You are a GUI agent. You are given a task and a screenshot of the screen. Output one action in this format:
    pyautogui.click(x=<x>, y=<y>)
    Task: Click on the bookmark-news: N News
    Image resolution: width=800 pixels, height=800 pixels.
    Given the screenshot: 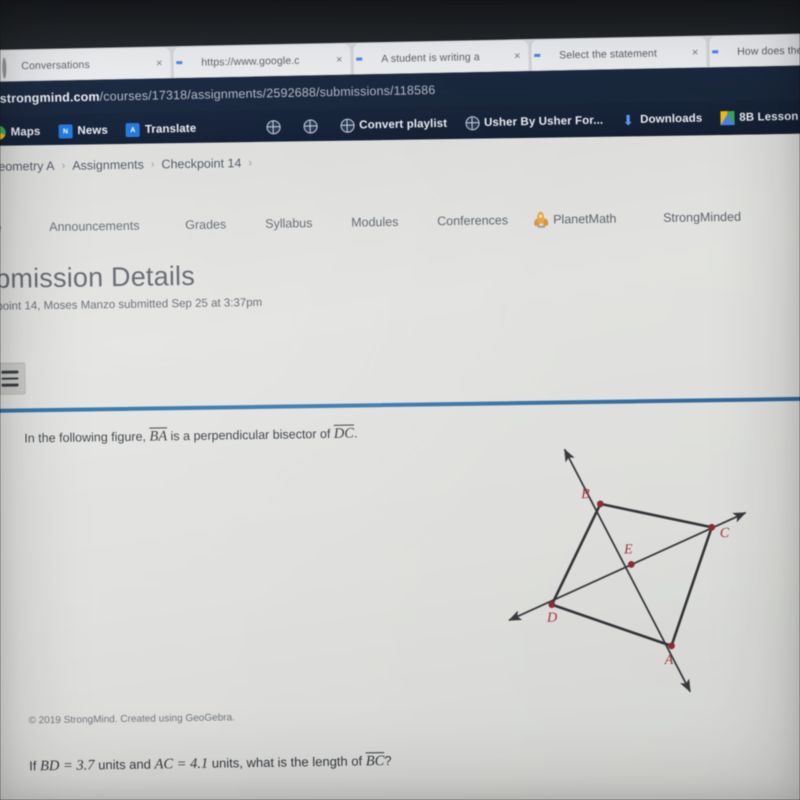 What is the action you would take?
    pyautogui.click(x=83, y=131)
    